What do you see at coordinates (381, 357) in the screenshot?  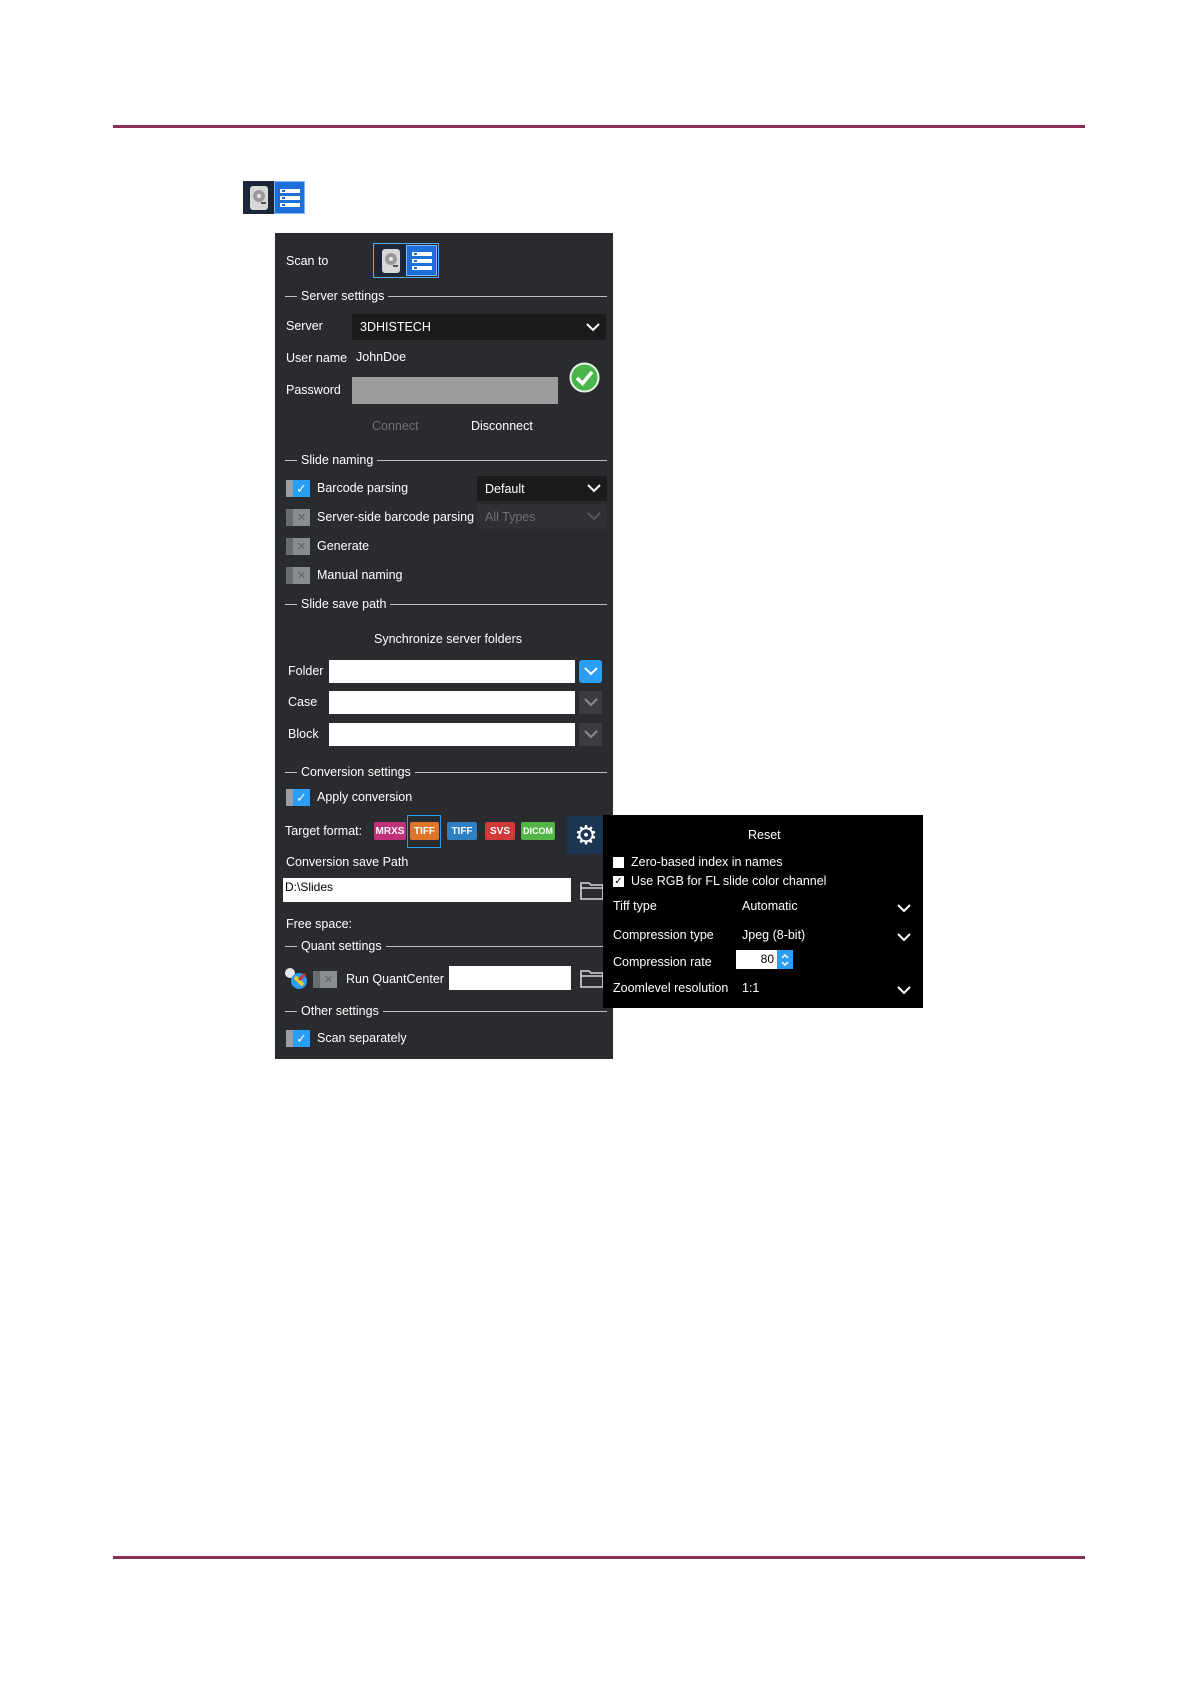 I see `user-name-value: JohnDoe` at bounding box center [381, 357].